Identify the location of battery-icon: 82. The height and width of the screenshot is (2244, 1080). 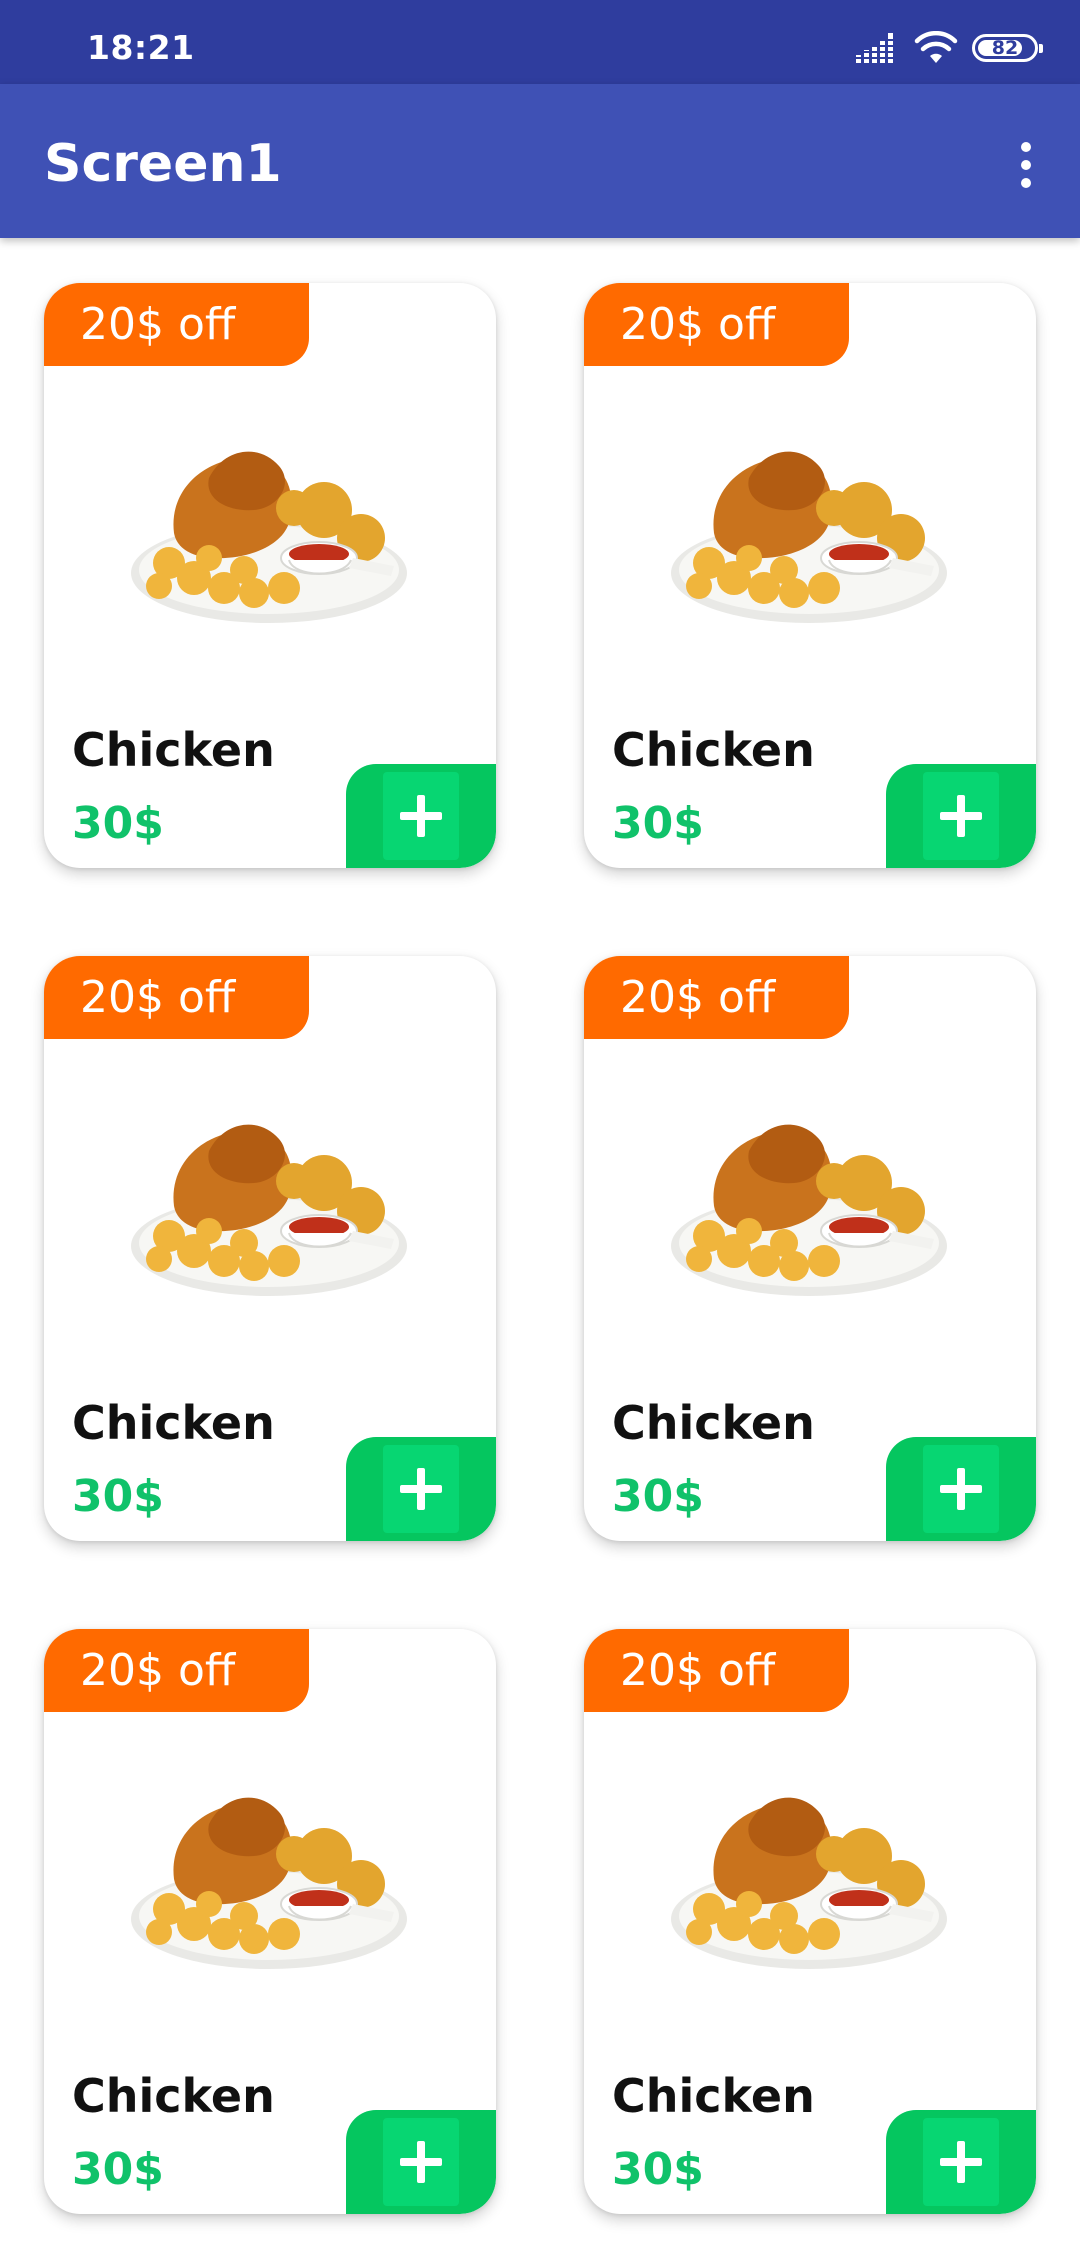
(1007, 48).